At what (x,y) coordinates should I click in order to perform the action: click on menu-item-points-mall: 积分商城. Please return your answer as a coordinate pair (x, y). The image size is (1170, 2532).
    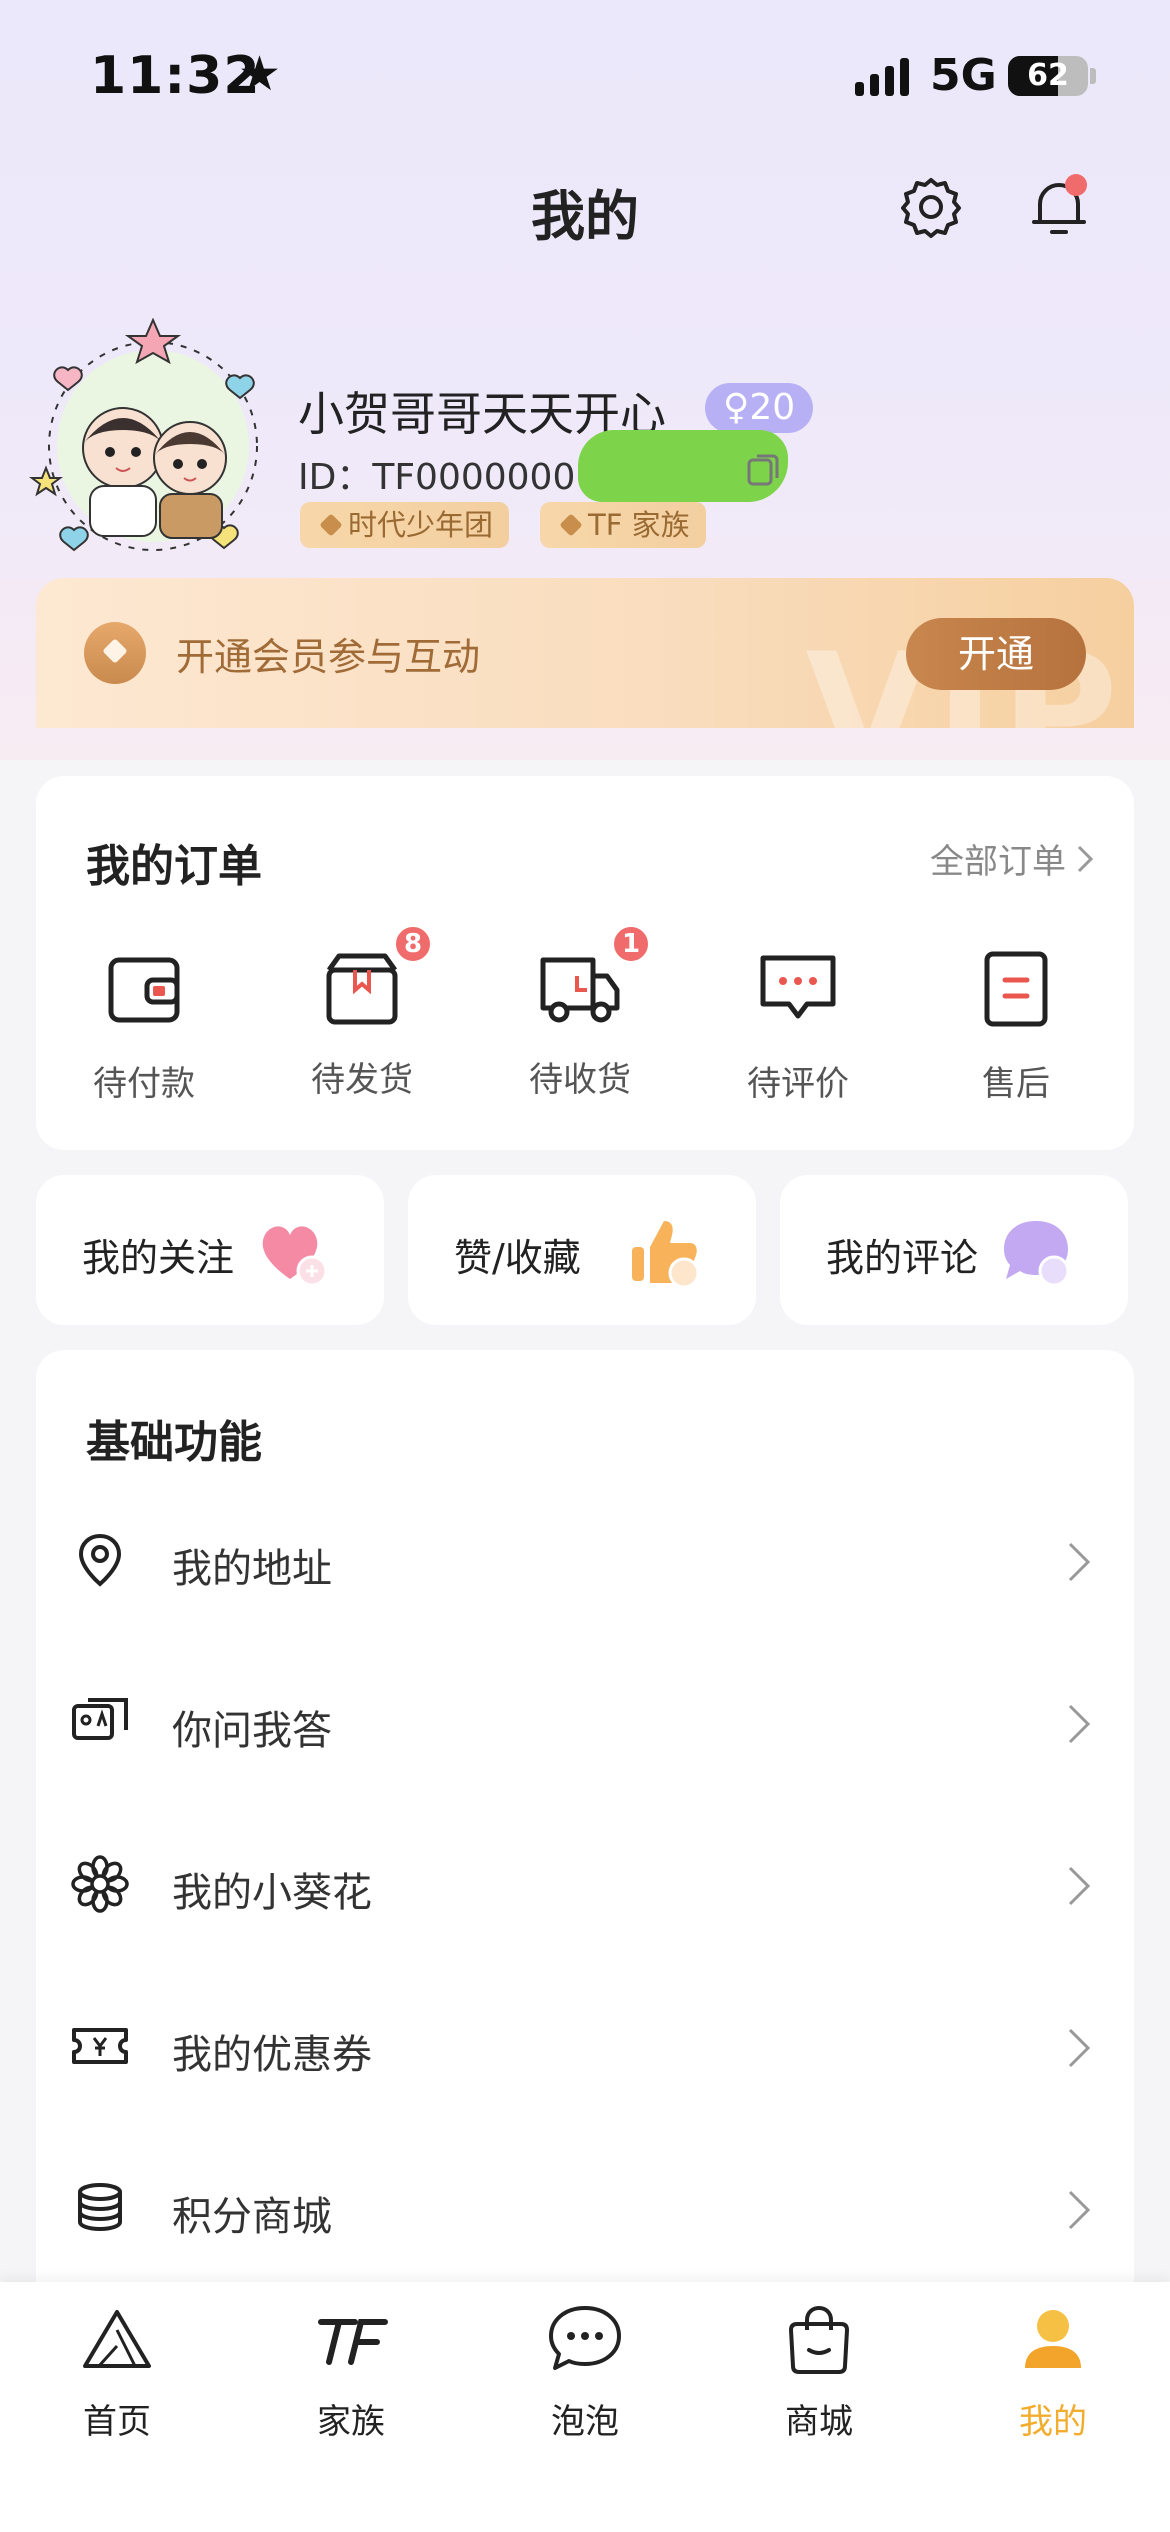
    Looking at the image, I should click on (585, 2209).